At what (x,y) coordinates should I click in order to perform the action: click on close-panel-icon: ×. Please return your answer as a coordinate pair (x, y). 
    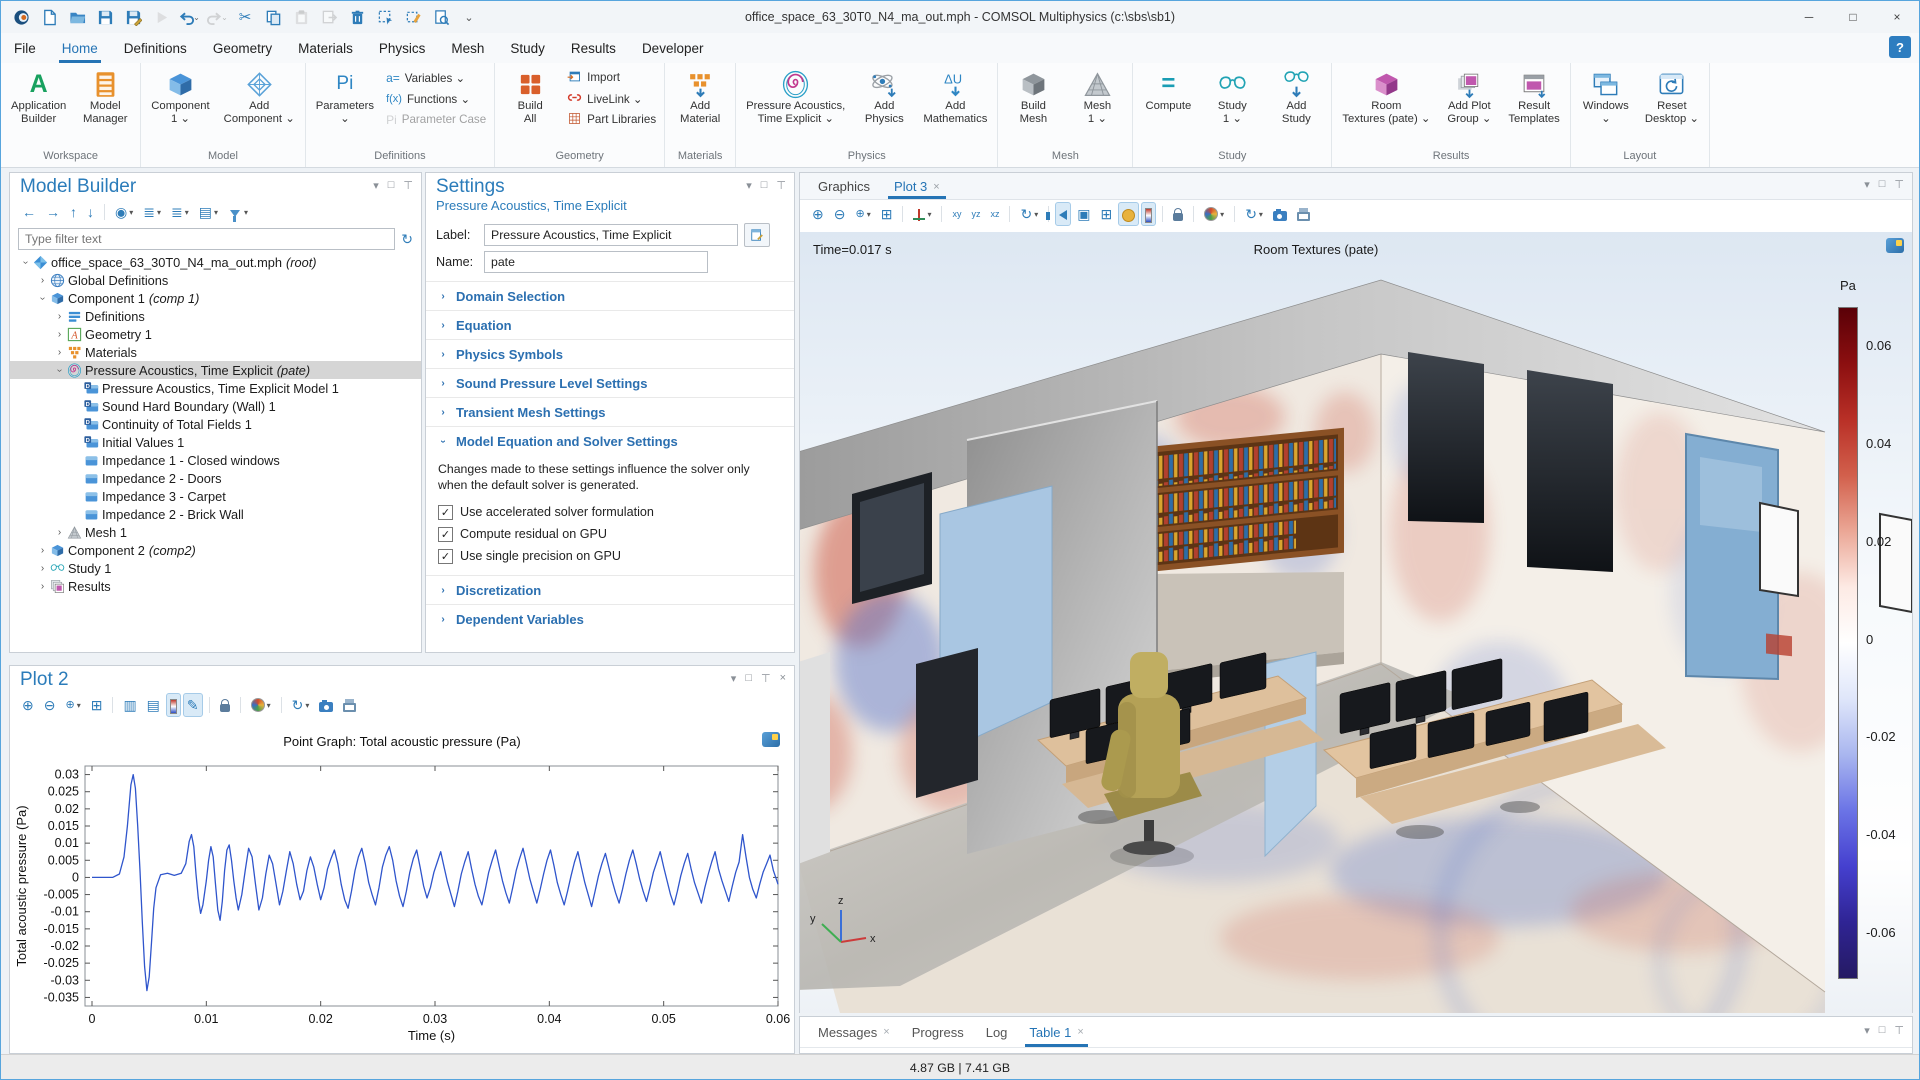
    Looking at the image, I should click on (783, 678).